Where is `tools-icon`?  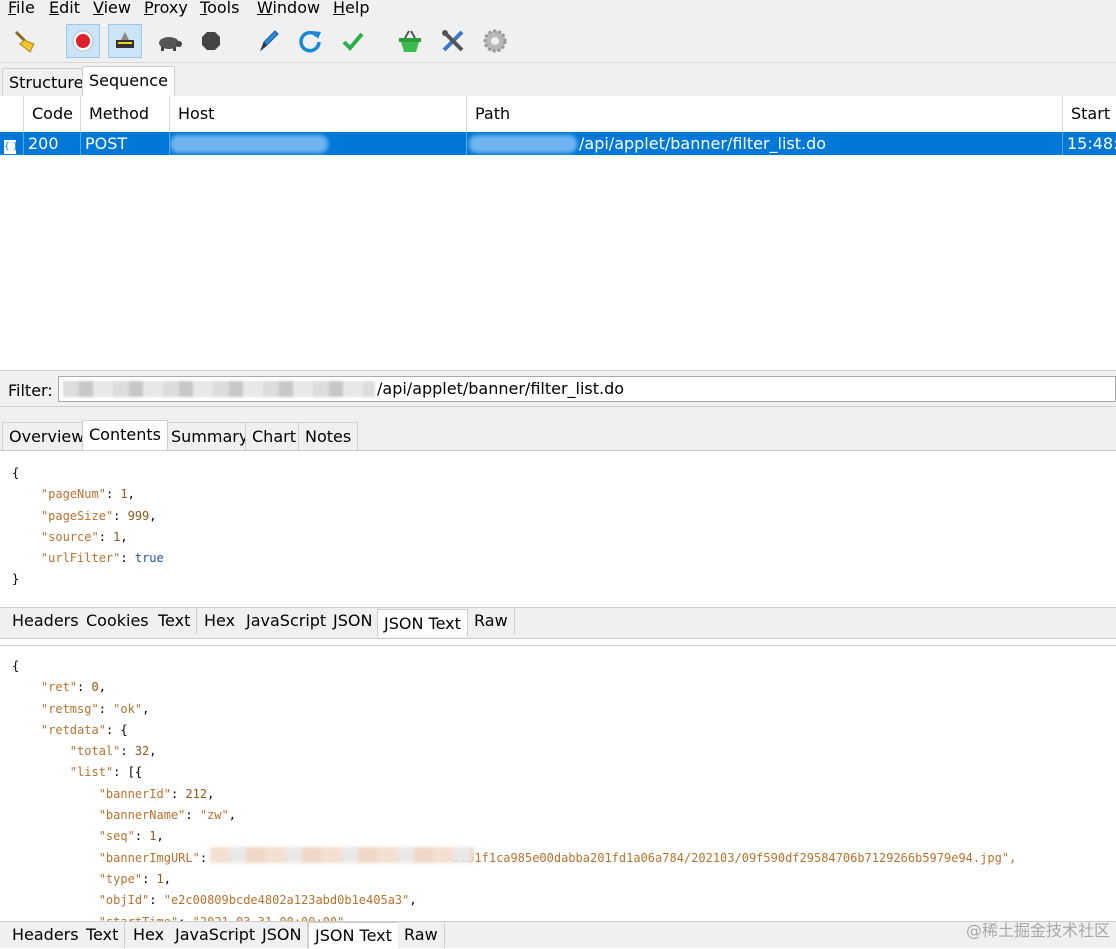 tools-icon is located at coordinates (453, 41).